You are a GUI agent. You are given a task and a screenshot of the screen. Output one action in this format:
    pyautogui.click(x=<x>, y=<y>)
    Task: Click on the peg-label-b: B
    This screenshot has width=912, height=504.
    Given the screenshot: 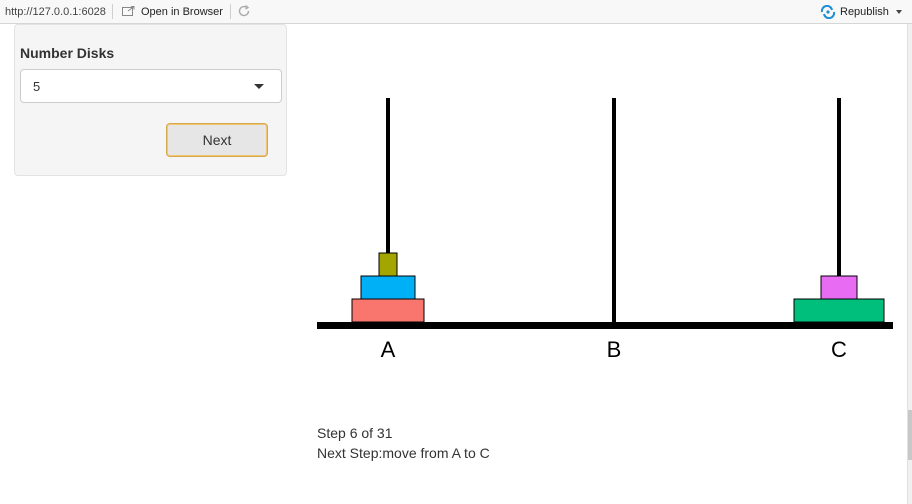 What is the action you would take?
    pyautogui.click(x=614, y=349)
    